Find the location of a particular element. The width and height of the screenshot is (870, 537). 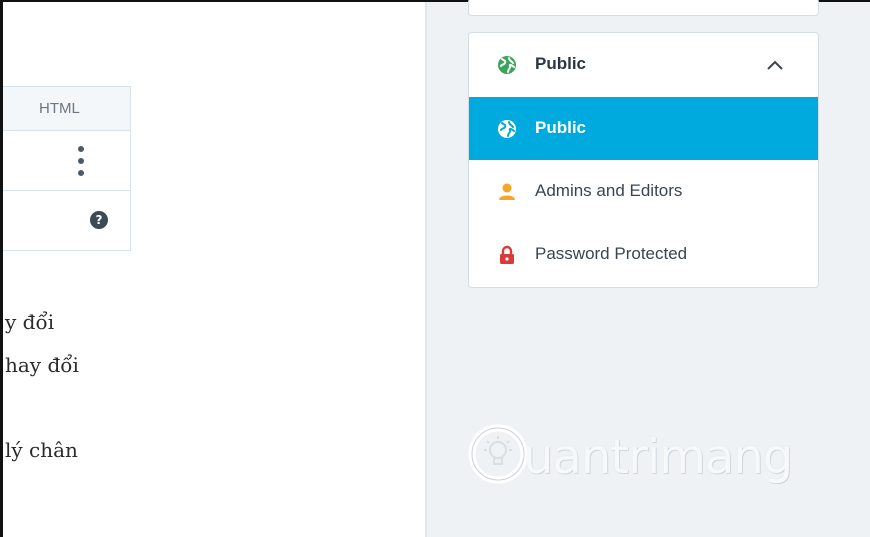

visibility-option-label: Admins and Editors is located at coordinates (609, 190).